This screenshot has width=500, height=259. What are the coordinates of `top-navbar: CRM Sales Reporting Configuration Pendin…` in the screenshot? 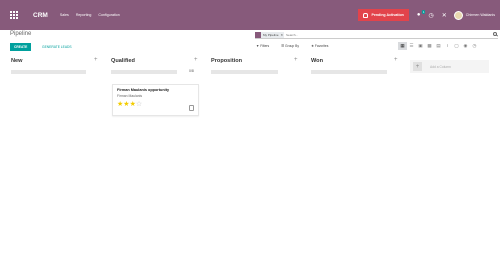 It's located at (250, 15).